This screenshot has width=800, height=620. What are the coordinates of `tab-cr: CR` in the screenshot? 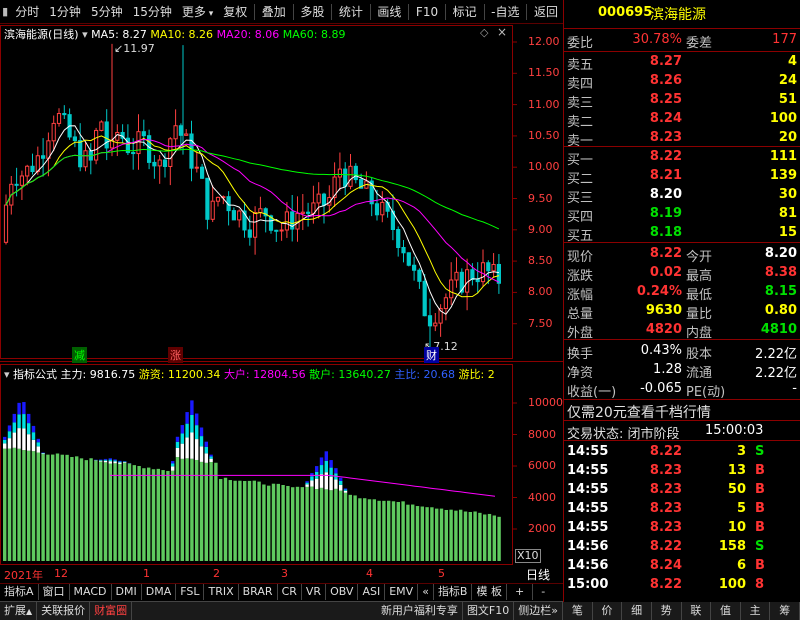 It's located at (290, 592).